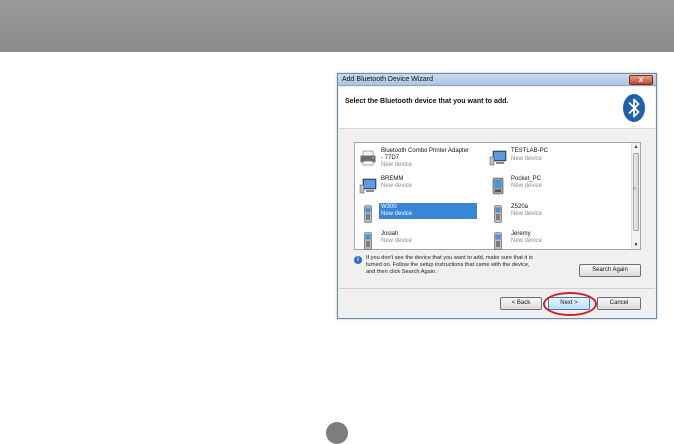 The height and width of the screenshot is (444, 674). Describe the element at coordinates (425, 151) in the screenshot. I see `device-name: Bluetooth Combo Printer Adapter` at that location.